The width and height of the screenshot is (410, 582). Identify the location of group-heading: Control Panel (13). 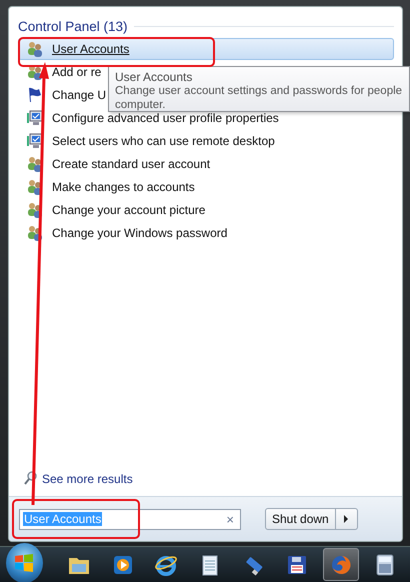
(73, 26).